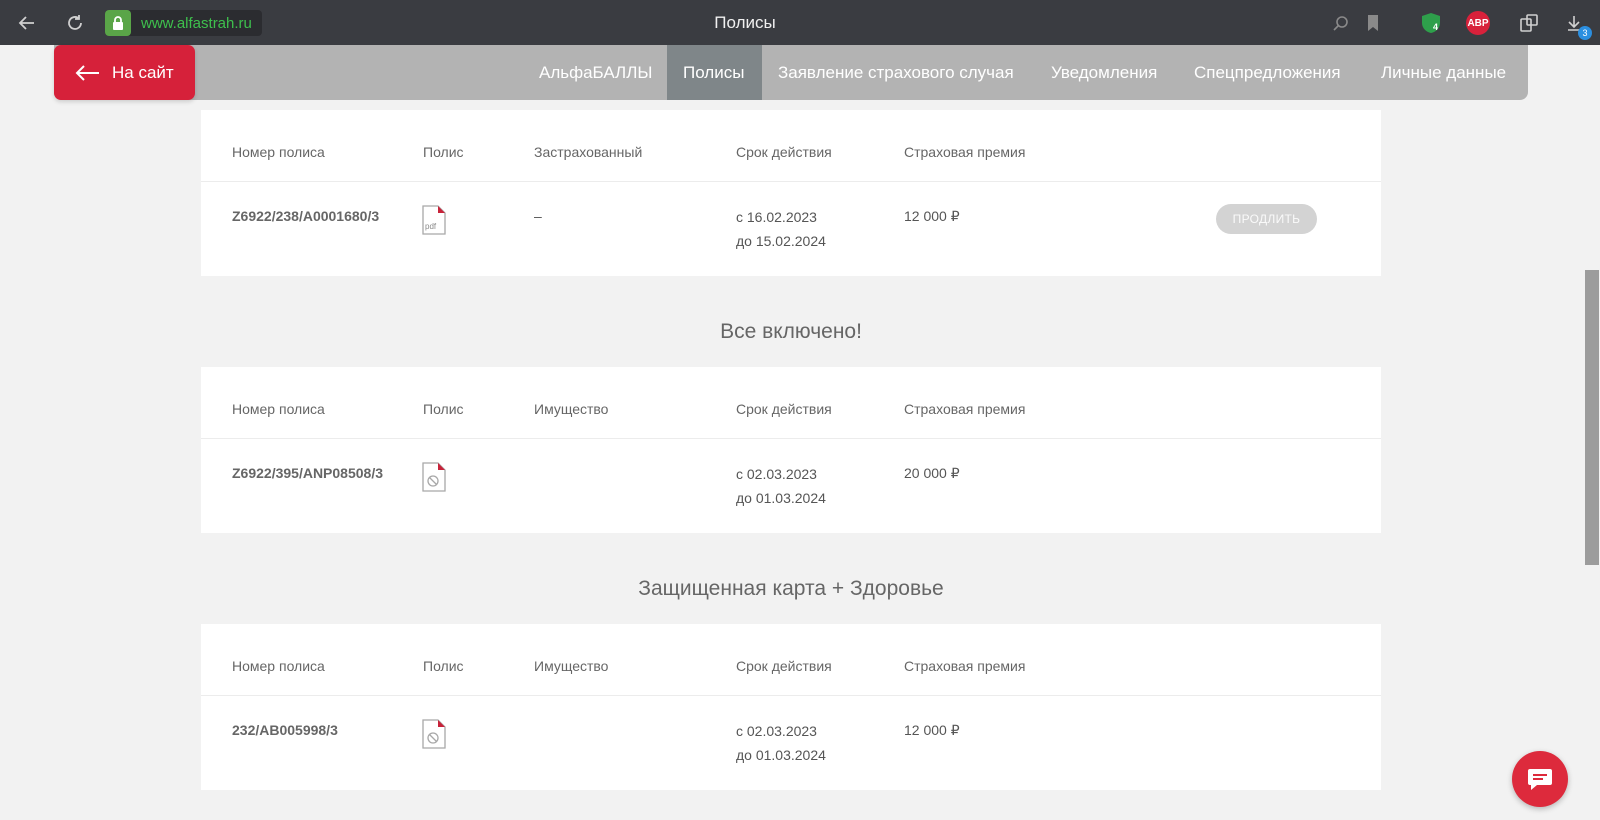 This screenshot has width=1600, height=820. Describe the element at coordinates (1267, 72) in the screenshot. I see `nav-offers: Спецпредложения` at that location.